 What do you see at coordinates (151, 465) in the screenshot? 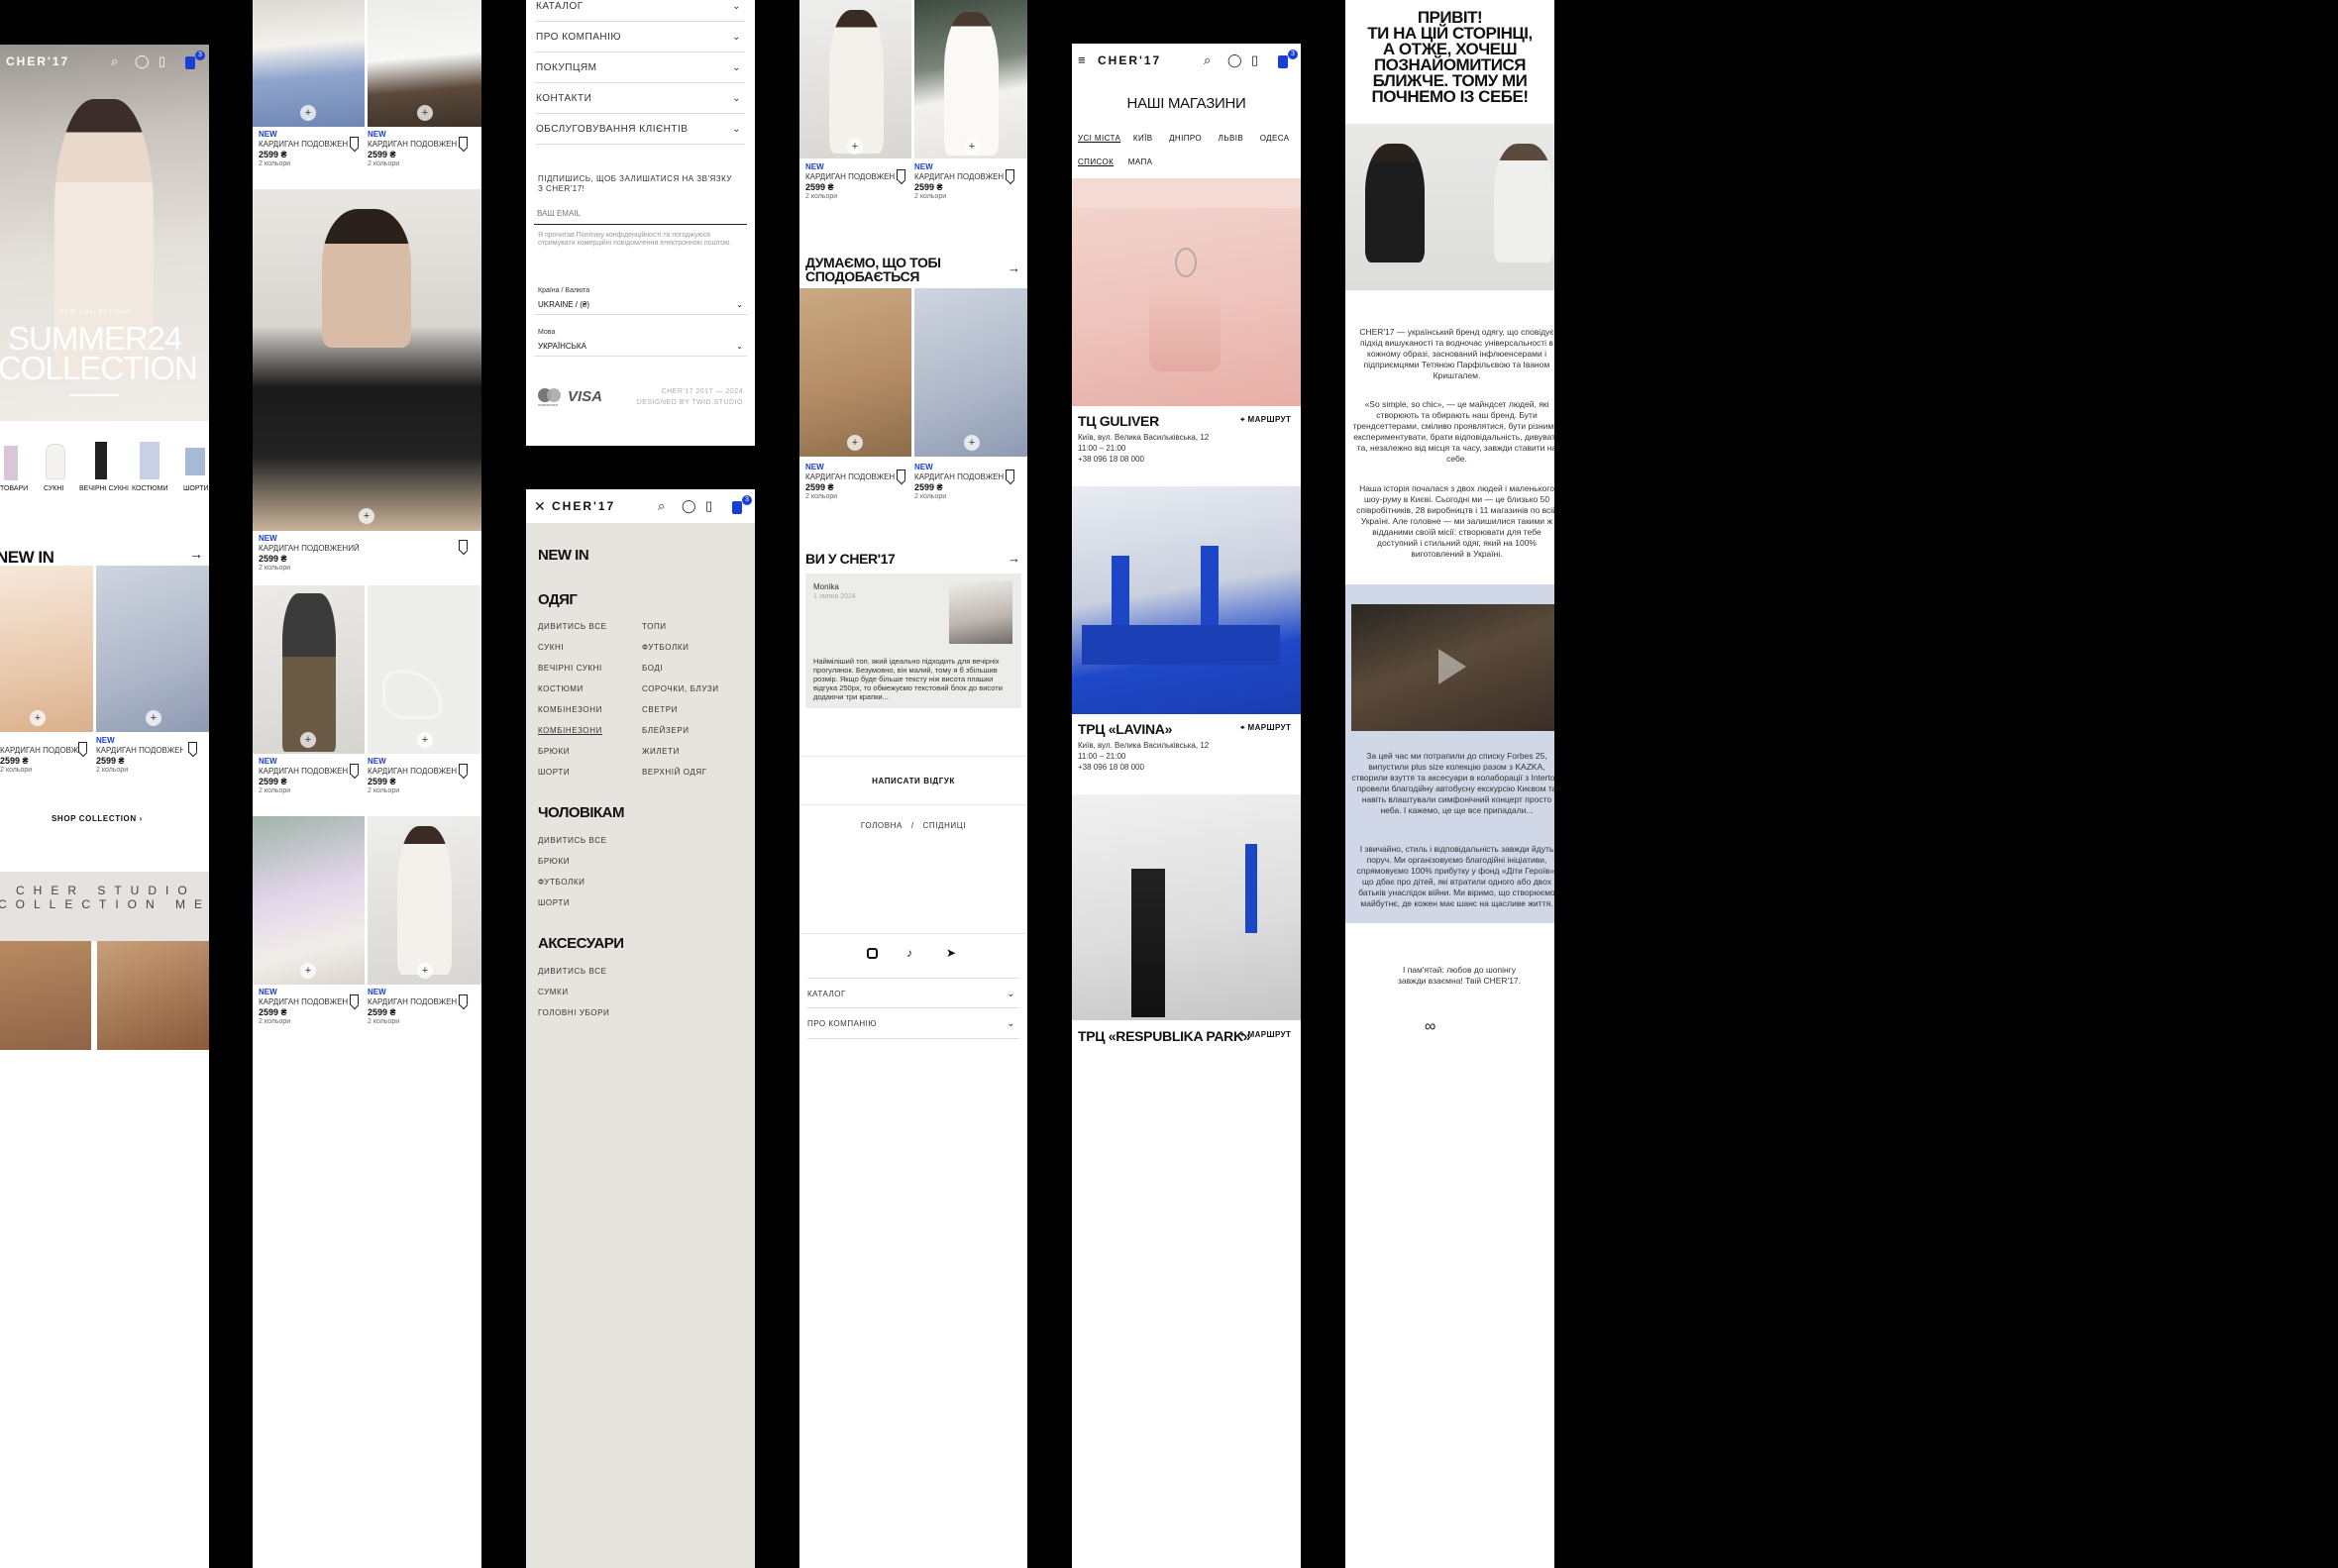
I see `category-item: КОСТЮМИ` at bounding box center [151, 465].